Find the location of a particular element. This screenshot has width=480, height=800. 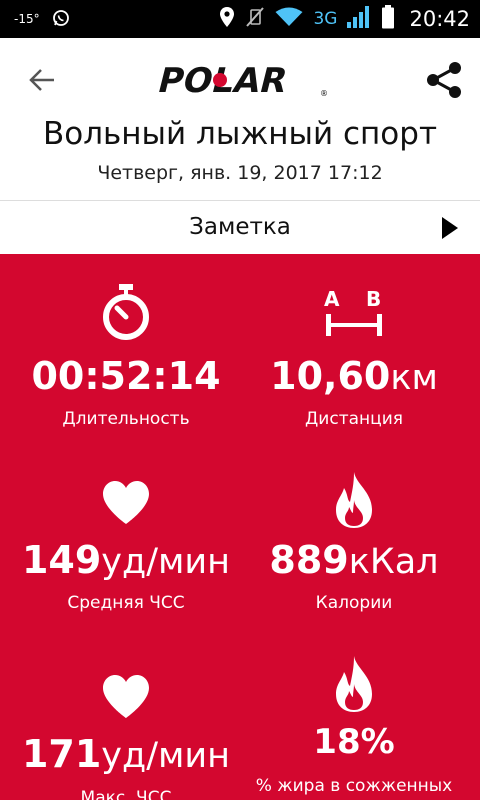

note-row: Заметка is located at coordinates (240, 227).